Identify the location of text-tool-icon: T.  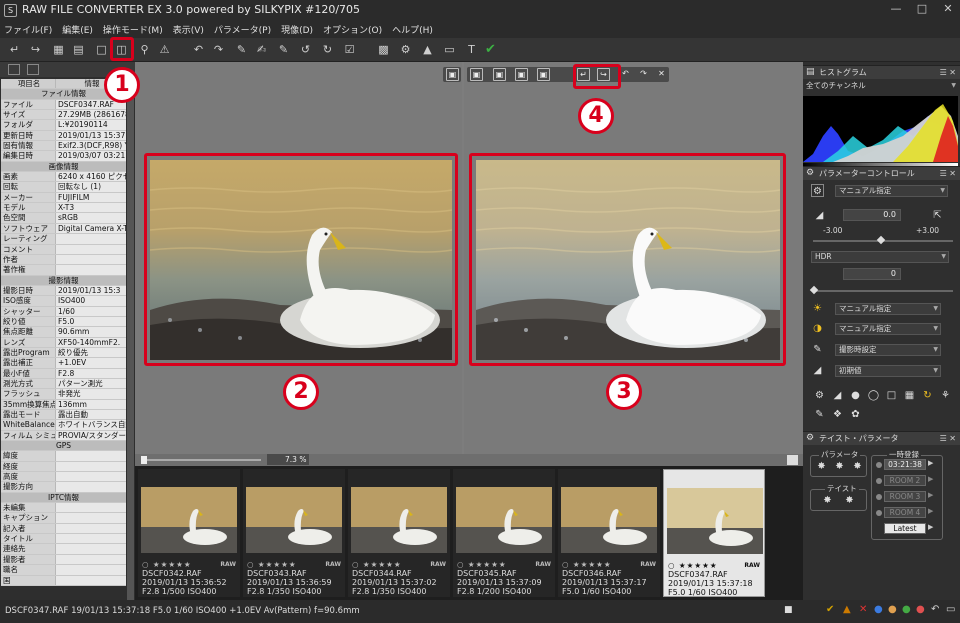
(471, 49).